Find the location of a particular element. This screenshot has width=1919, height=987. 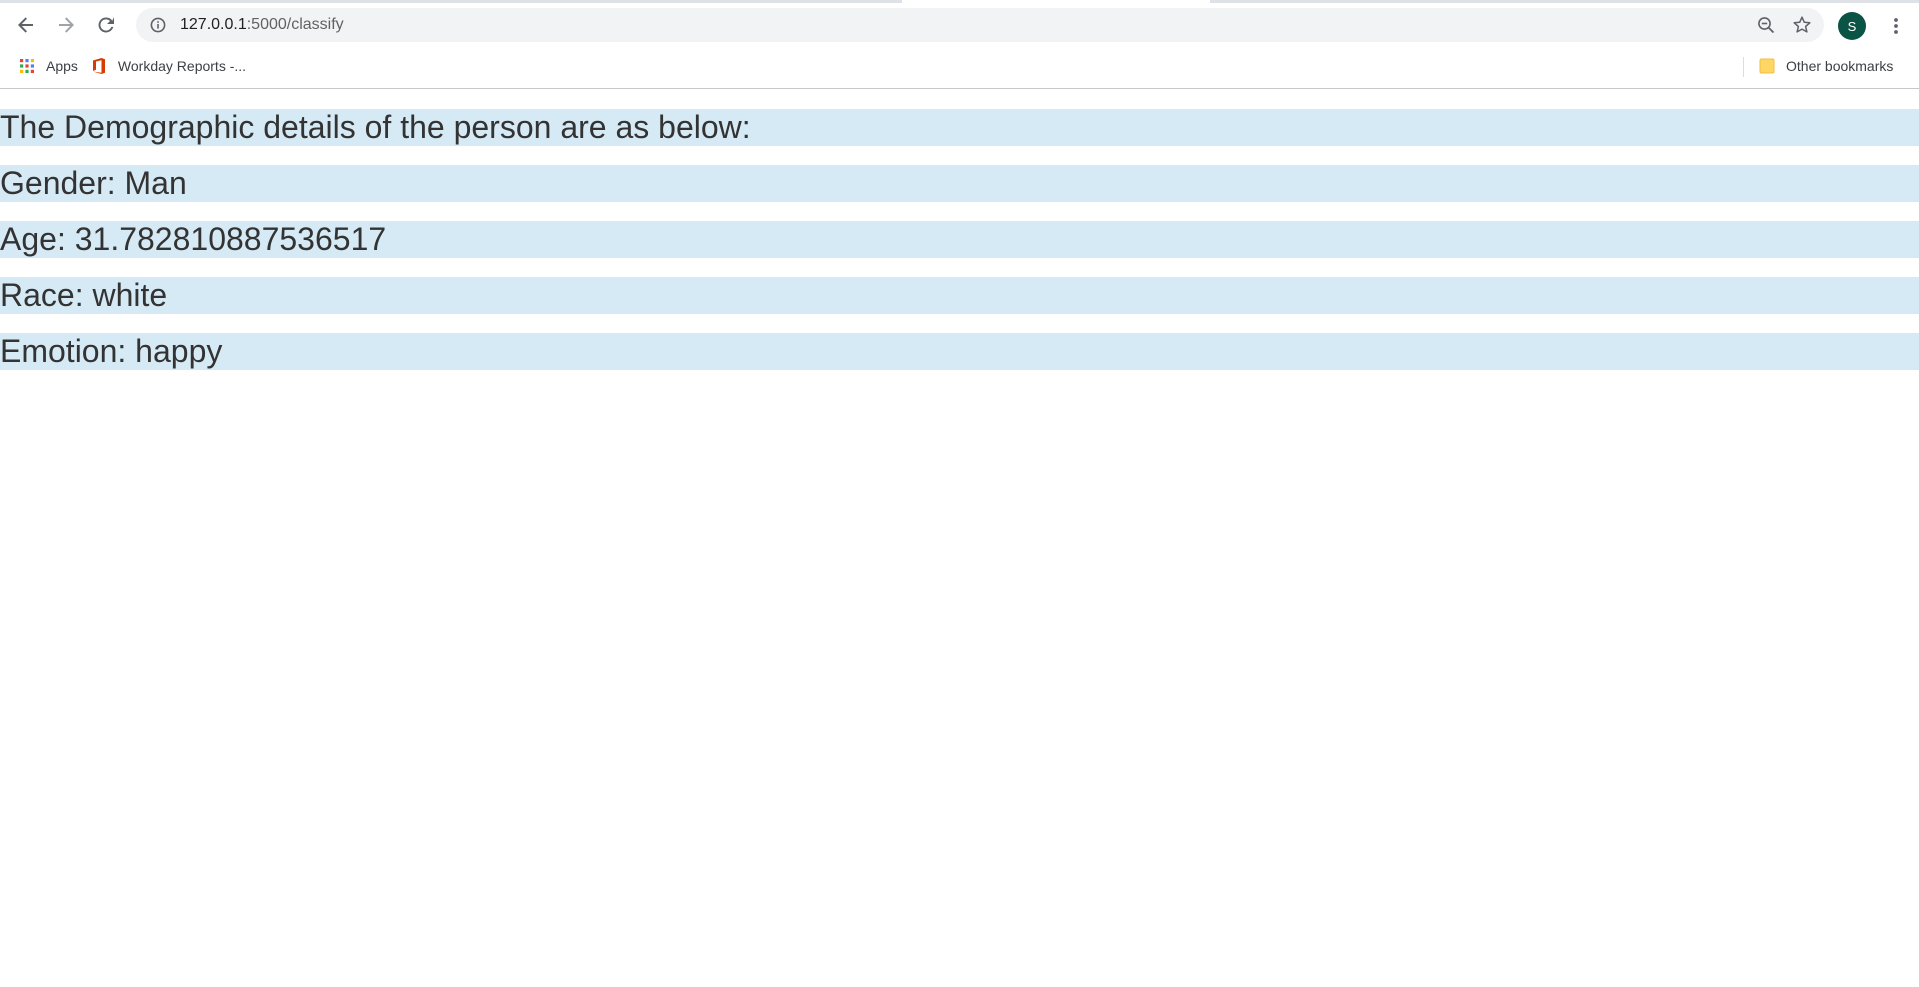

omnibox-actions is located at coordinates (1780, 25).